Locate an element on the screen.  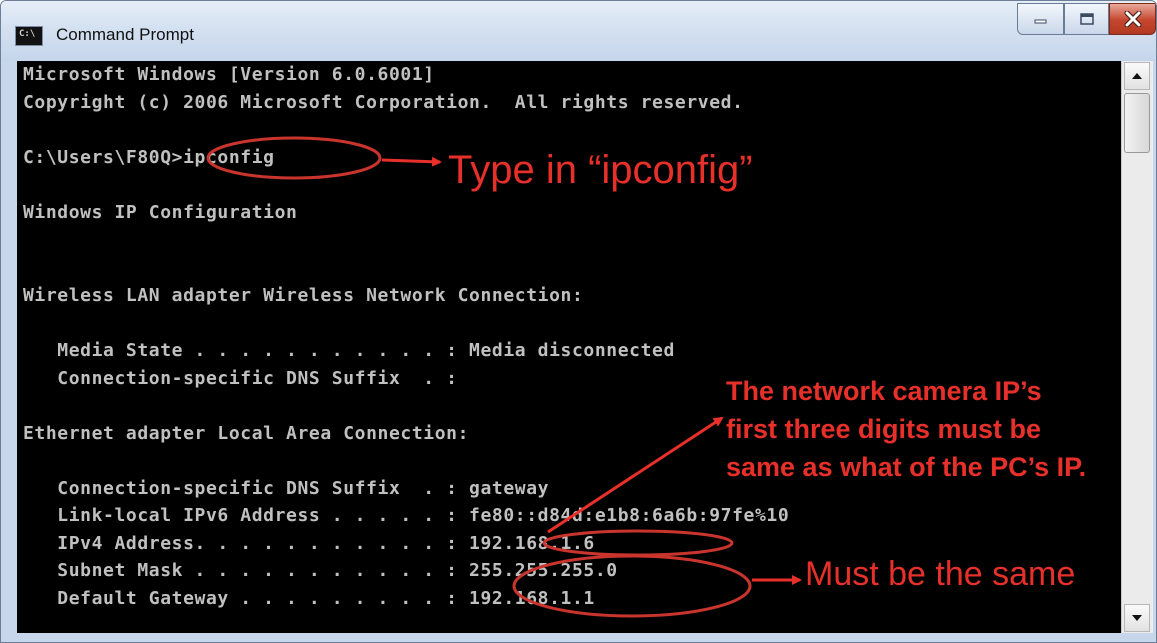
console-line: Media State . . . . . . . . . . . is located at coordinates (349, 350).